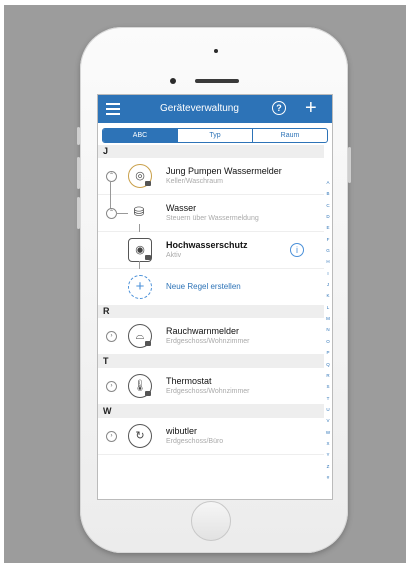  I want to click on item-location: Steuern über Wassermeldung, so click(212, 218).